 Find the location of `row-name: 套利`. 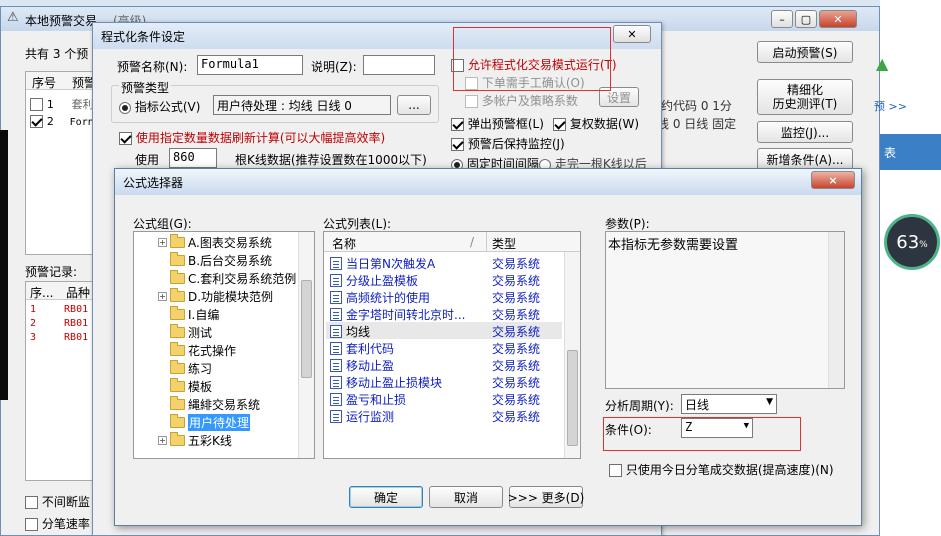

row-name: 套利 is located at coordinates (82, 104).